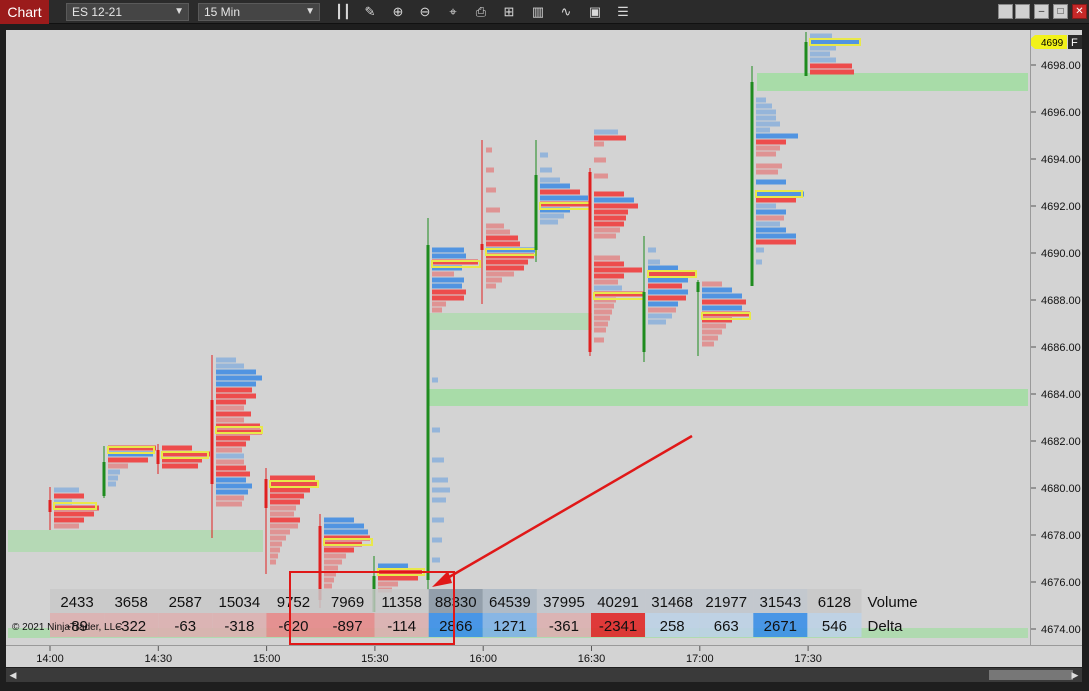 Image resolution: width=1089 pixels, height=691 pixels. Describe the element at coordinates (293, 626) in the screenshot. I see `delta-value: -620` at that location.